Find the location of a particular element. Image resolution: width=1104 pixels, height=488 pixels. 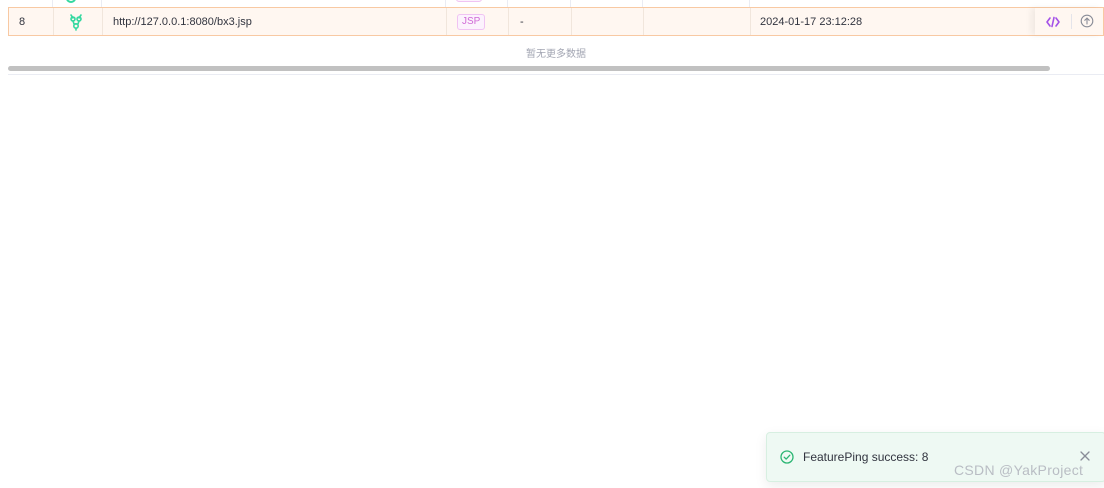

check-circle-icon is located at coordinates (787, 457).